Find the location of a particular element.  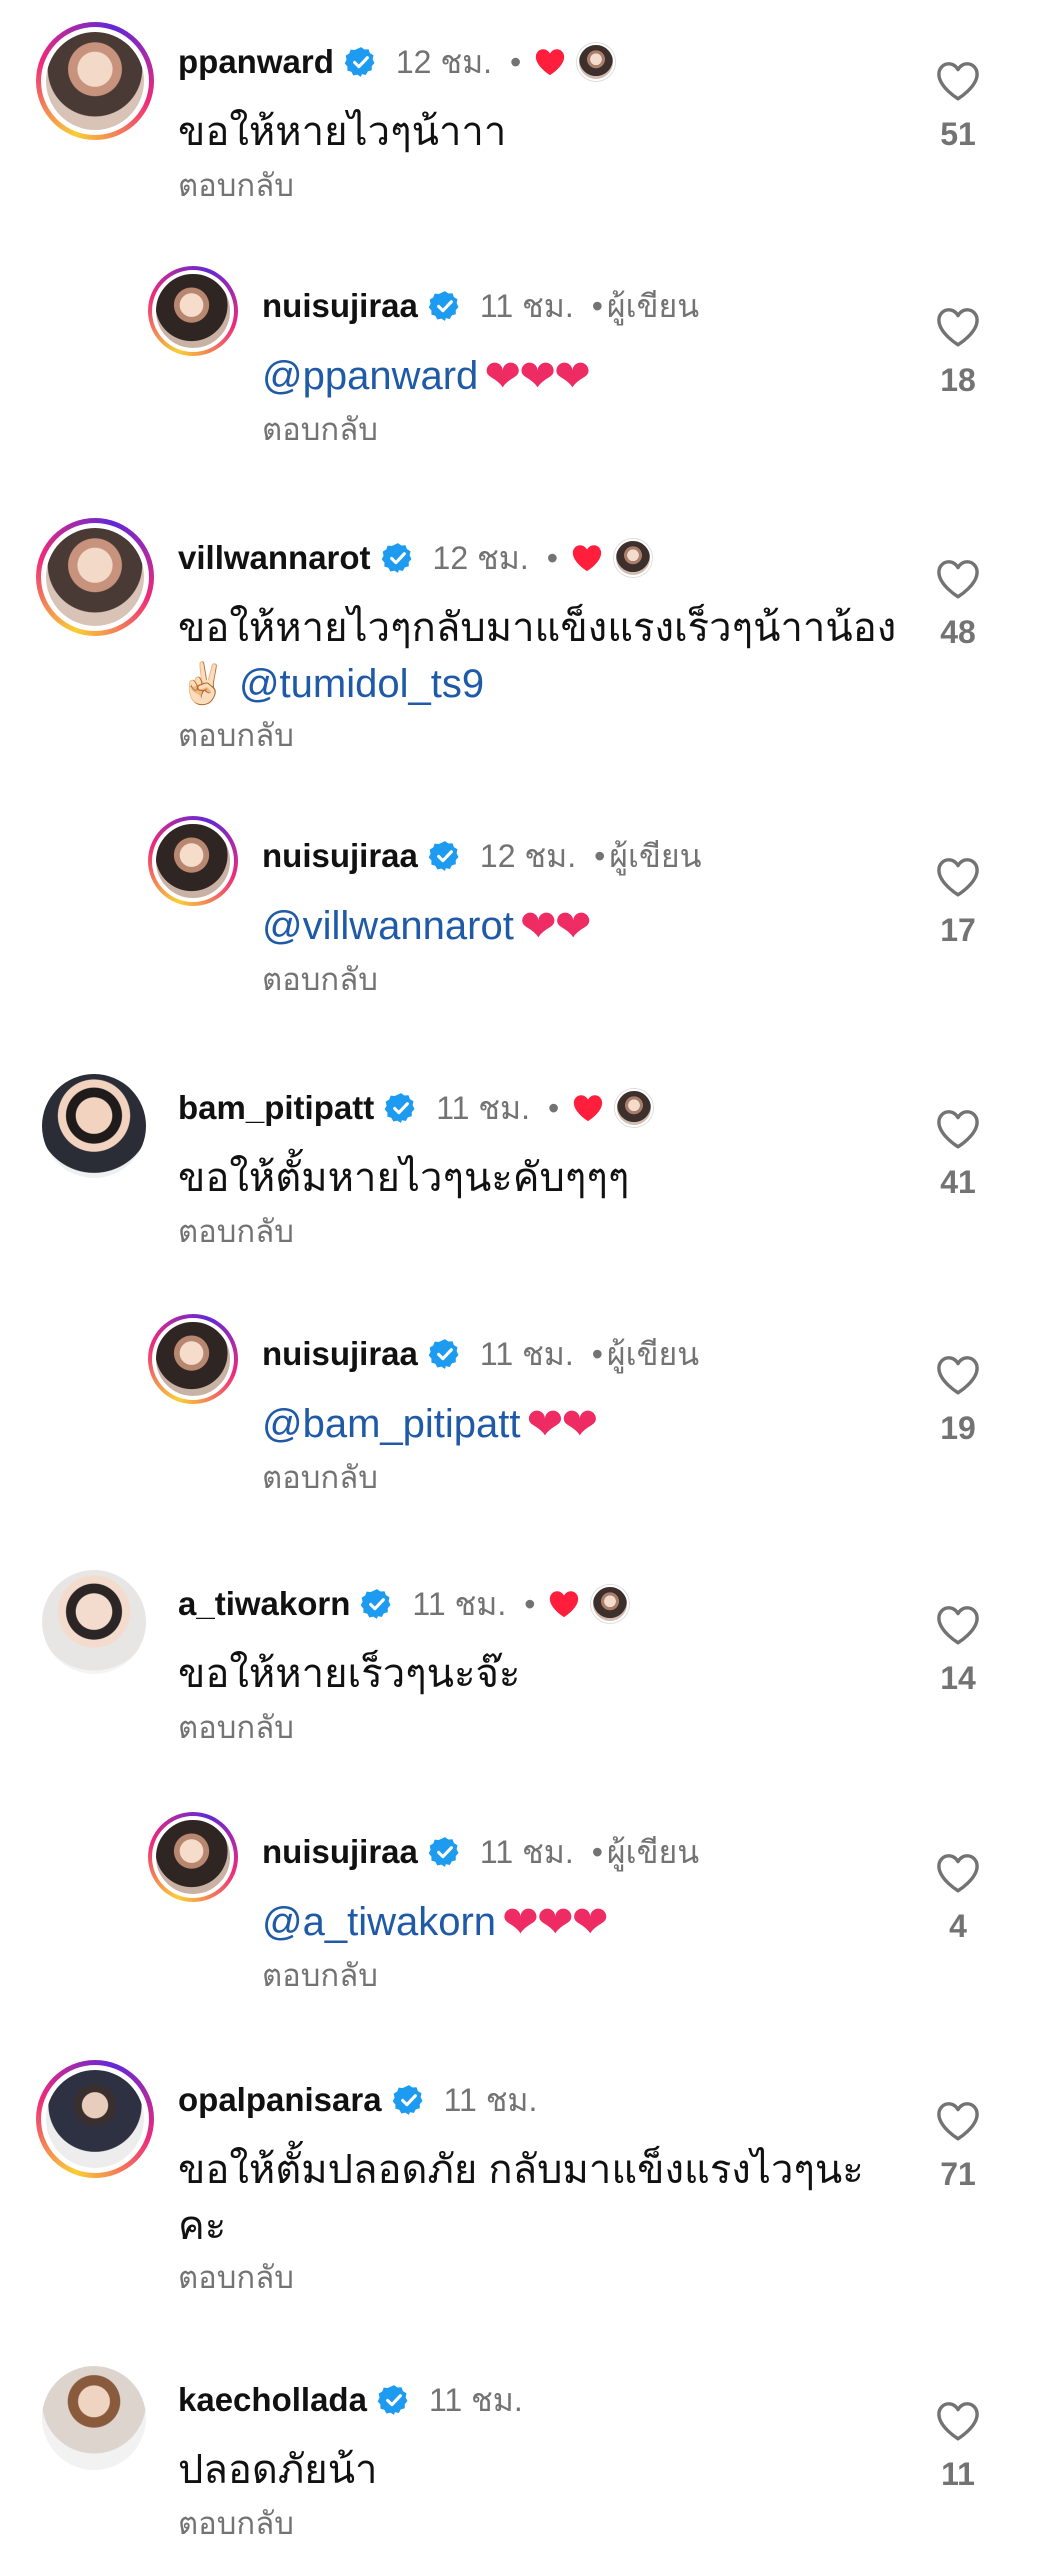

like-count: 11 is located at coordinates (958, 2474).